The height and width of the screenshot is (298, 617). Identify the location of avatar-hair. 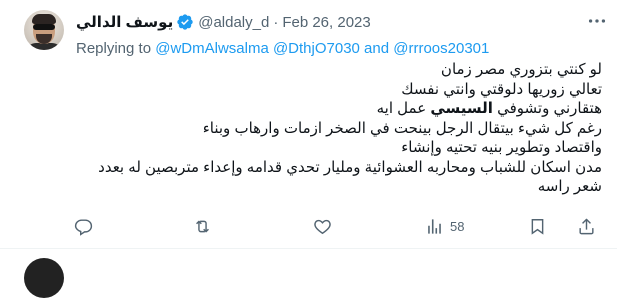
(44, 19).